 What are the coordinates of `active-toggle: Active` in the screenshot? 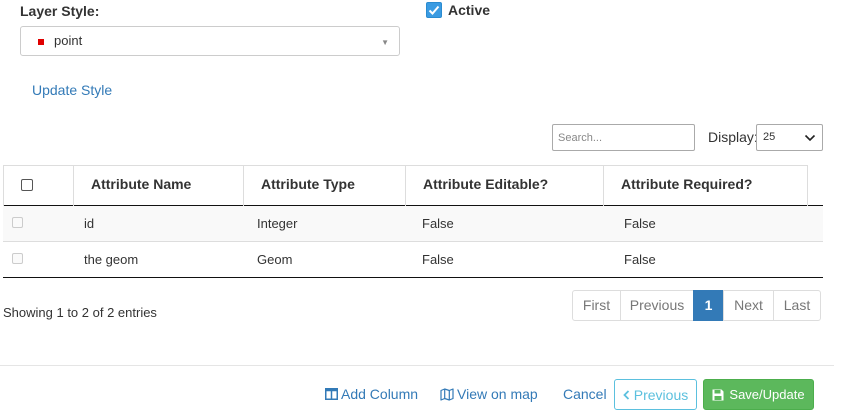 It's located at (458, 10).